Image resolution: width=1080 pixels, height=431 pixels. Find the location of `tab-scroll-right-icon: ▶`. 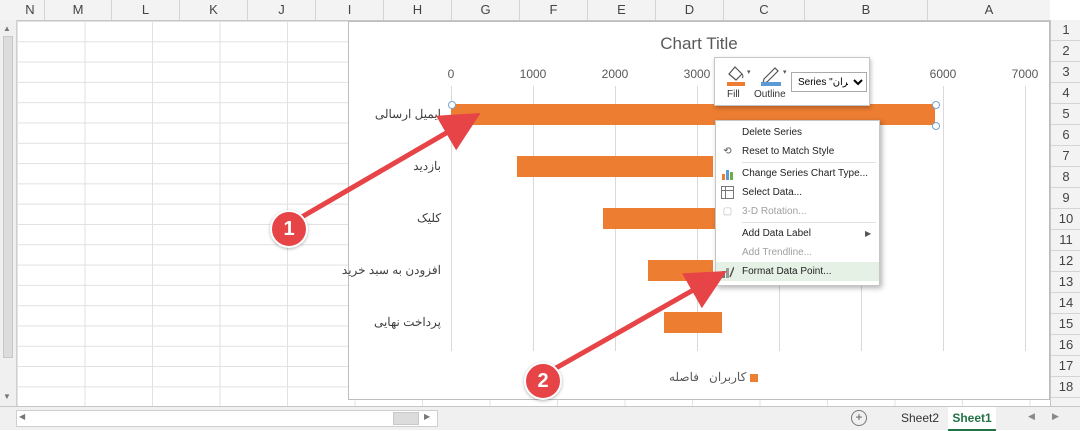

tab-scroll-right-icon: ▶ is located at coordinates (1055, 416).